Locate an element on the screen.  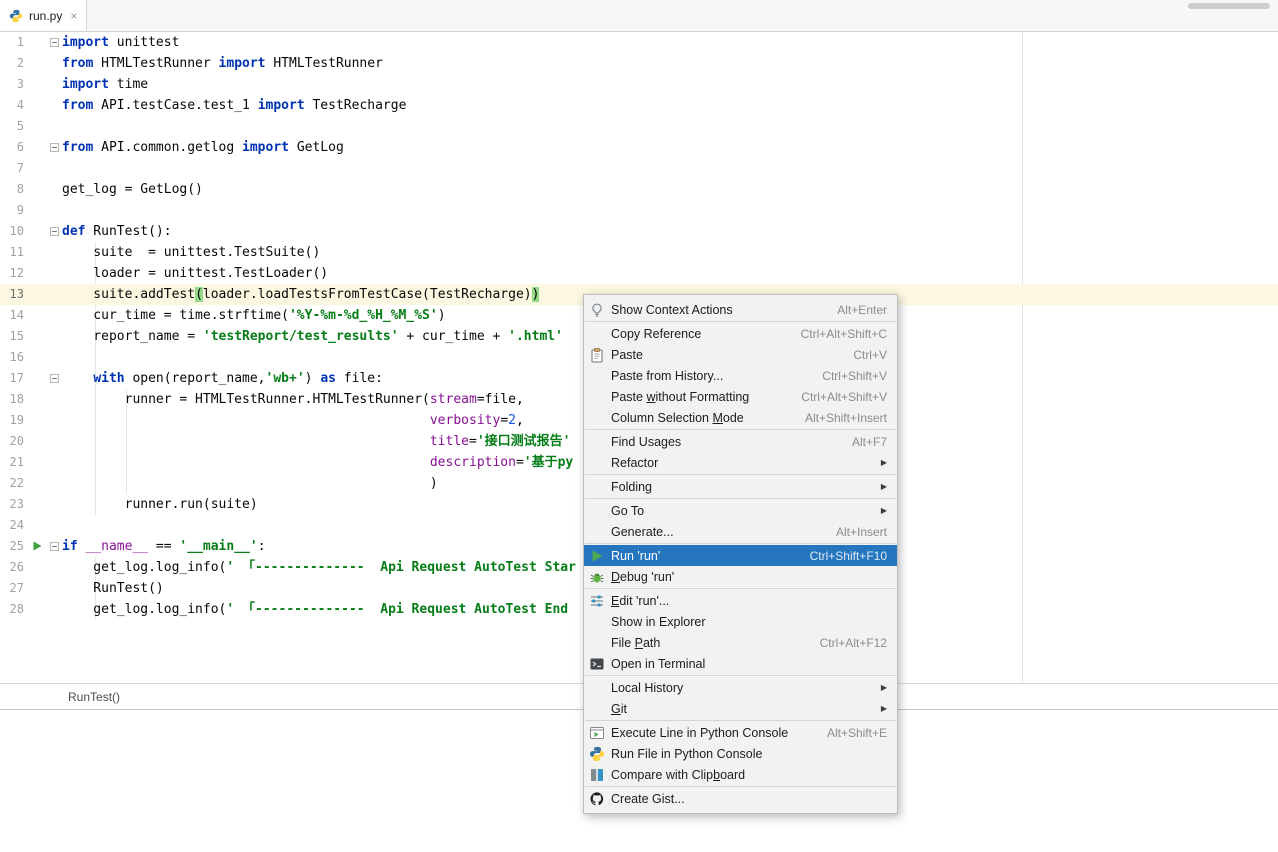
gutter: 11 is located at coordinates (31, 252).